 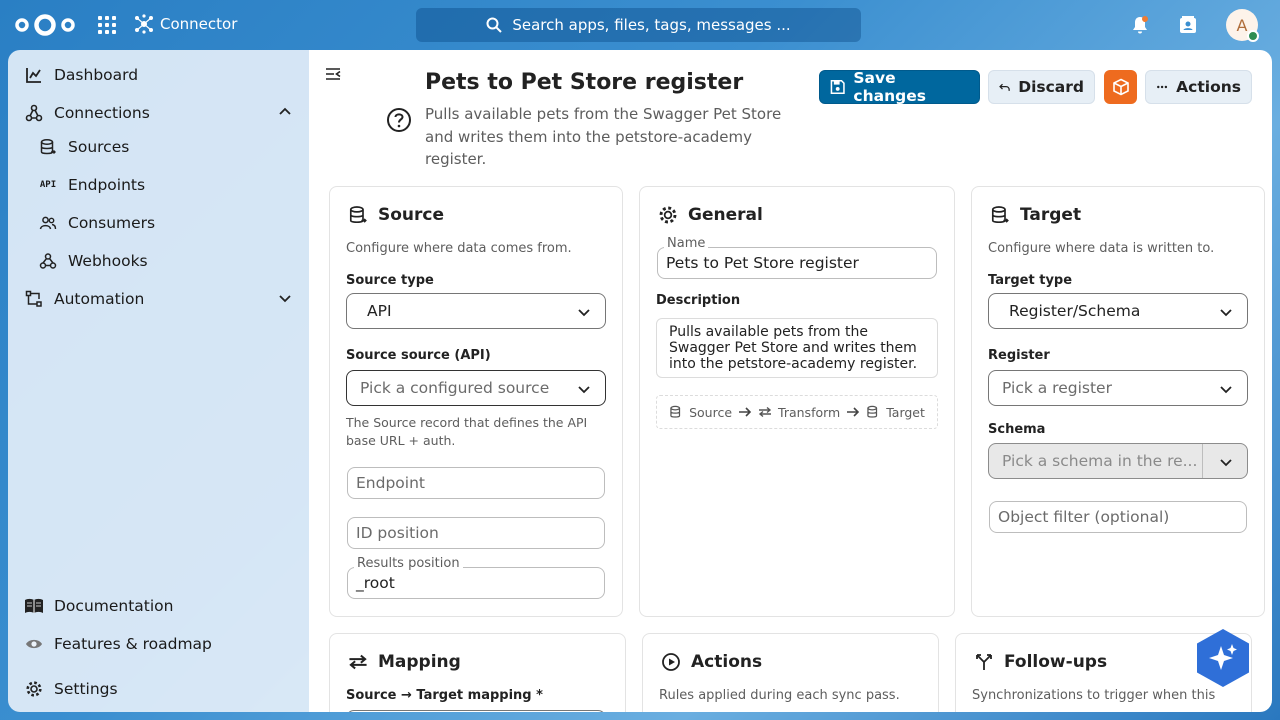 I want to click on register-label: Register, so click(x=1019, y=355).